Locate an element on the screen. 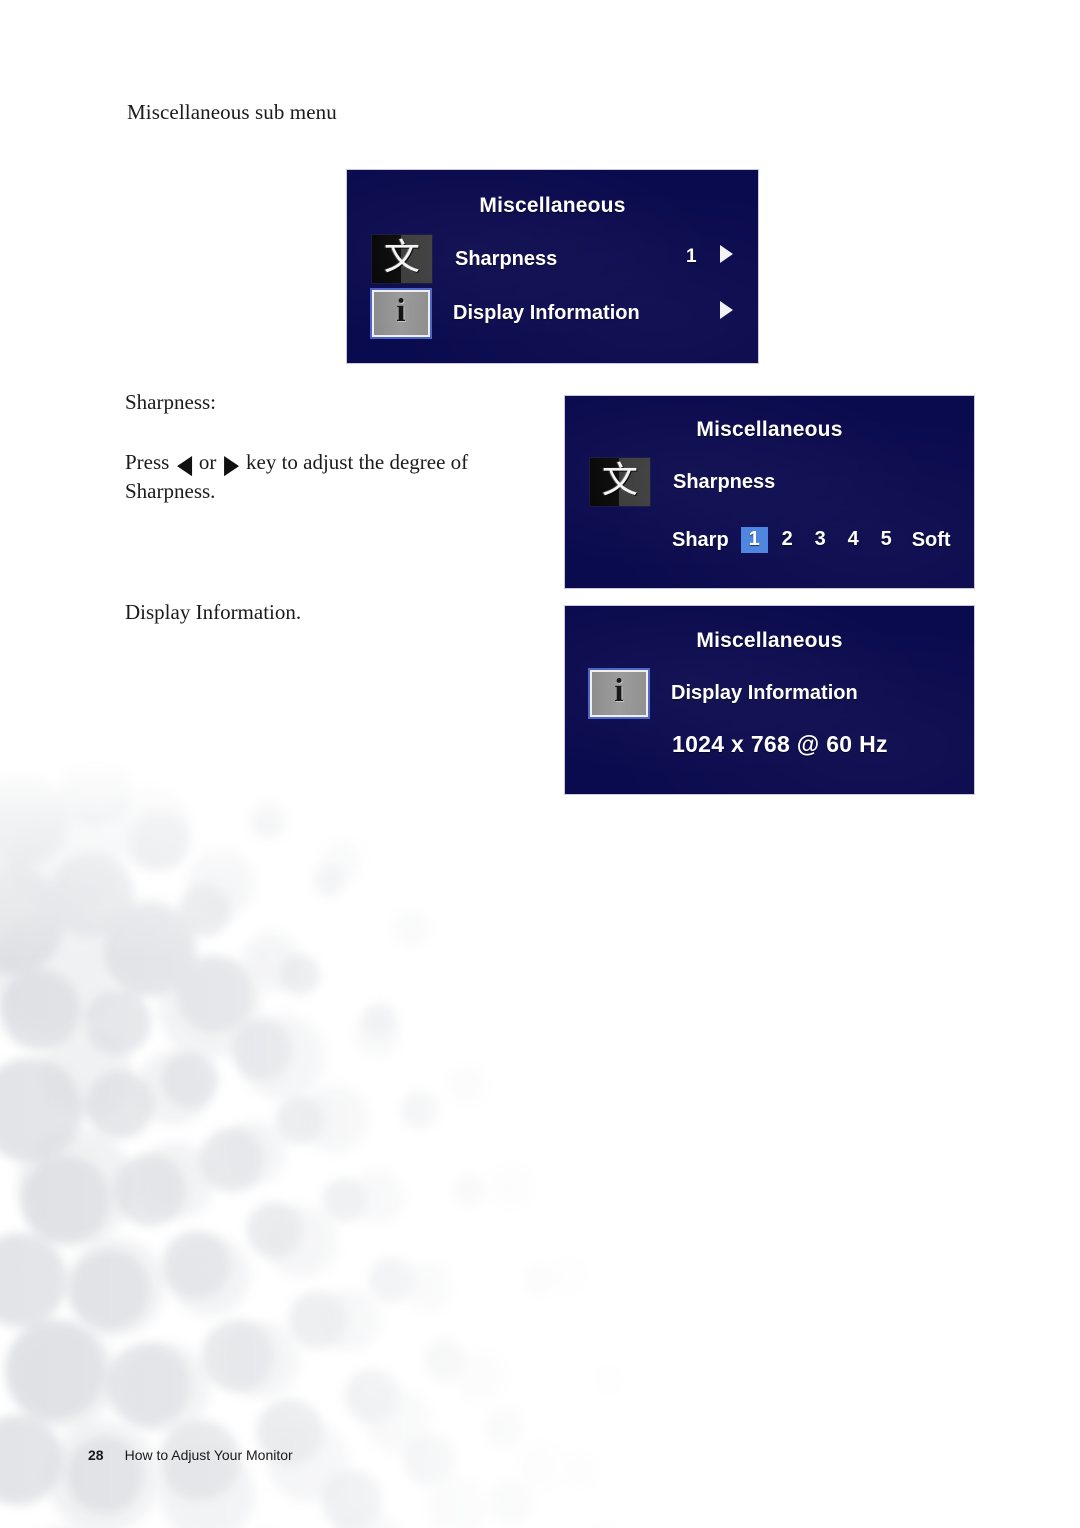  osd-menu-item-label-display-information: Display Information is located at coordinates (546, 313).